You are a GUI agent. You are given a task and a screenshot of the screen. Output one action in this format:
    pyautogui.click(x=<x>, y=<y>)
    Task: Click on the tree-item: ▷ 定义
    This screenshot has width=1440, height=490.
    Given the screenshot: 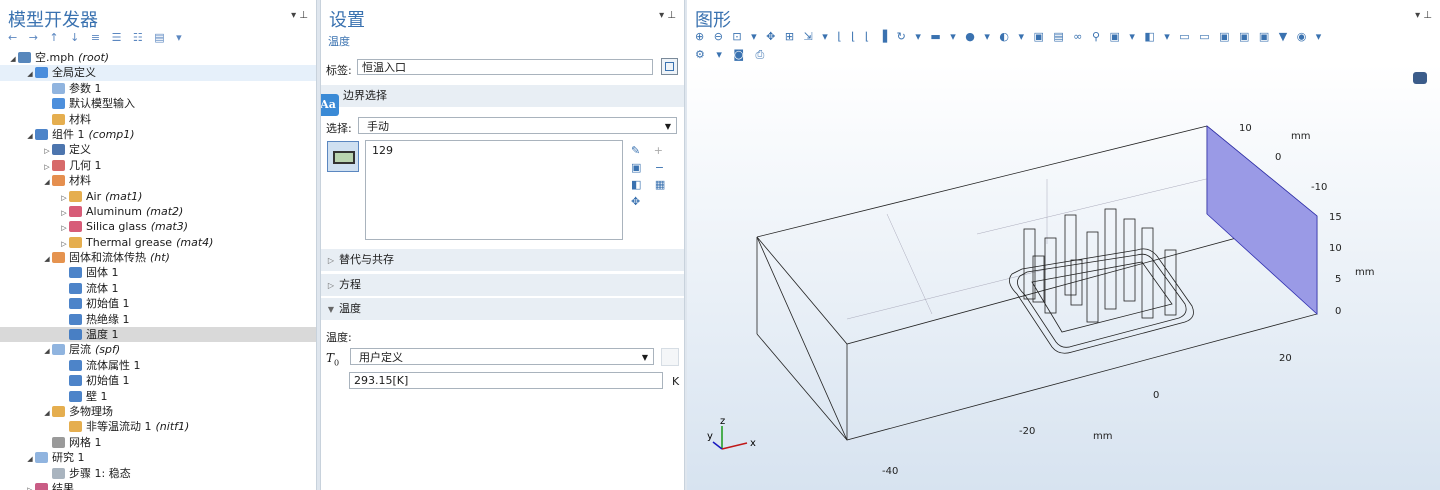 What is the action you would take?
    pyautogui.click(x=158, y=149)
    